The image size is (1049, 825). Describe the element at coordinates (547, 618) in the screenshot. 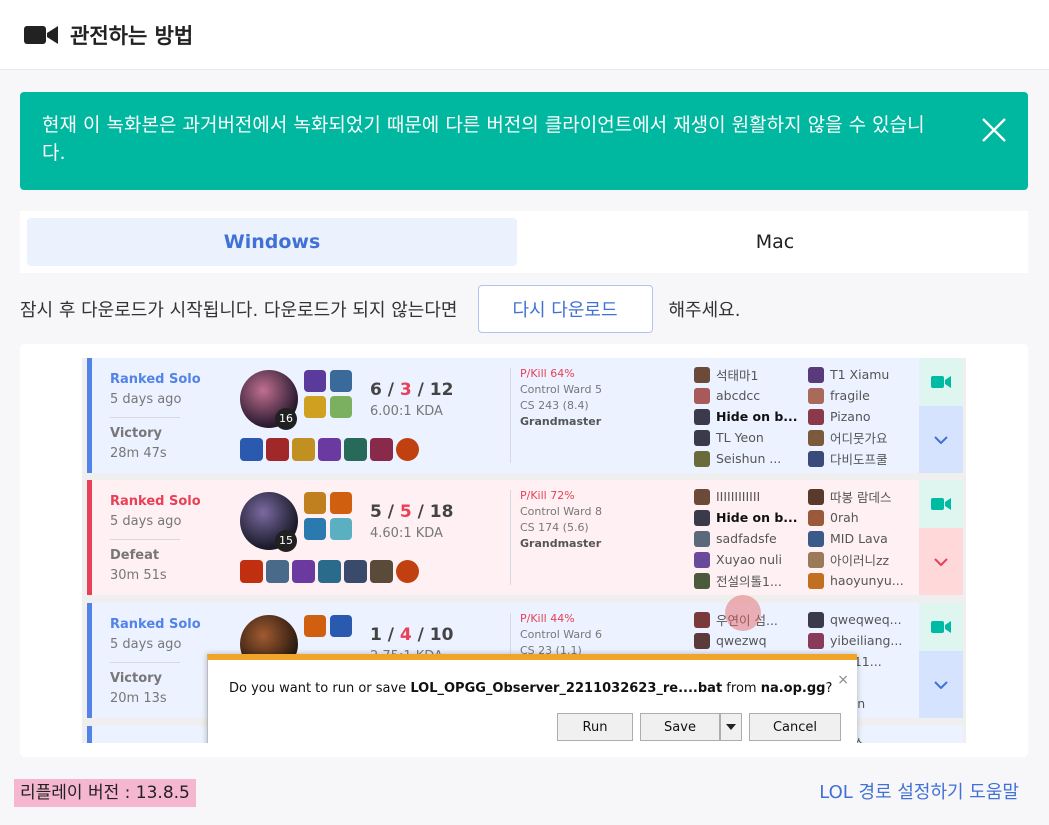

I see `kill-participation: P/Kill 44%` at that location.